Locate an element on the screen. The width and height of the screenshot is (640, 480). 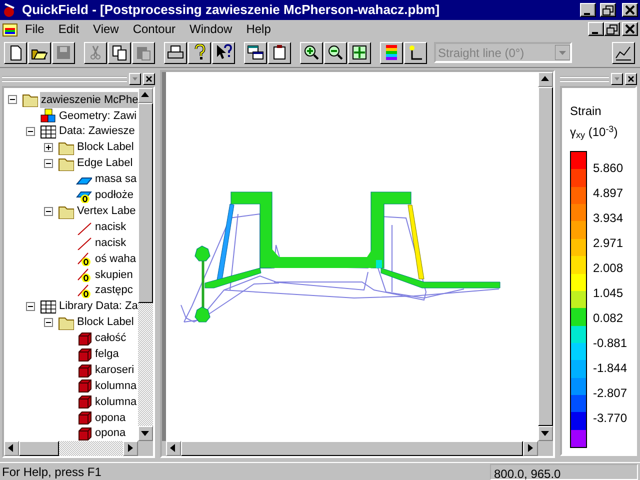
window-stack-icon is located at coordinates (255, 52).